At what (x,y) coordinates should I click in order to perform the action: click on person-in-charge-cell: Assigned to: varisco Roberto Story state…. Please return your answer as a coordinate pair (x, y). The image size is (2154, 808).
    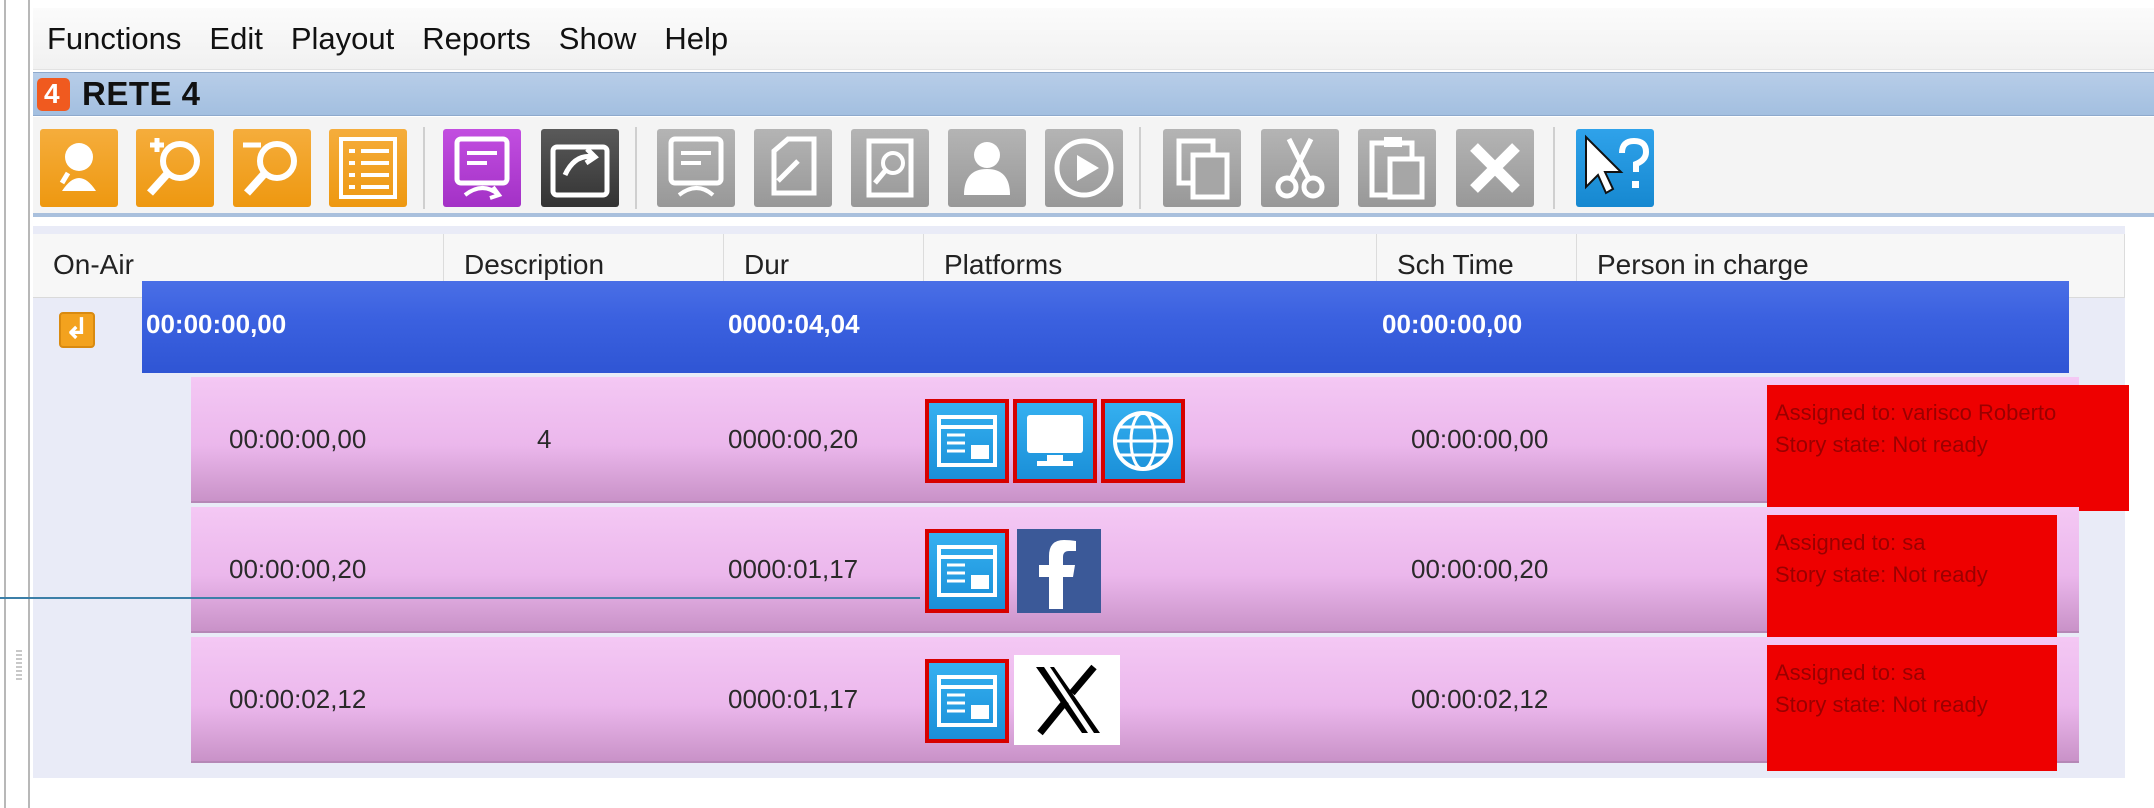
    Looking at the image, I should click on (1948, 448).